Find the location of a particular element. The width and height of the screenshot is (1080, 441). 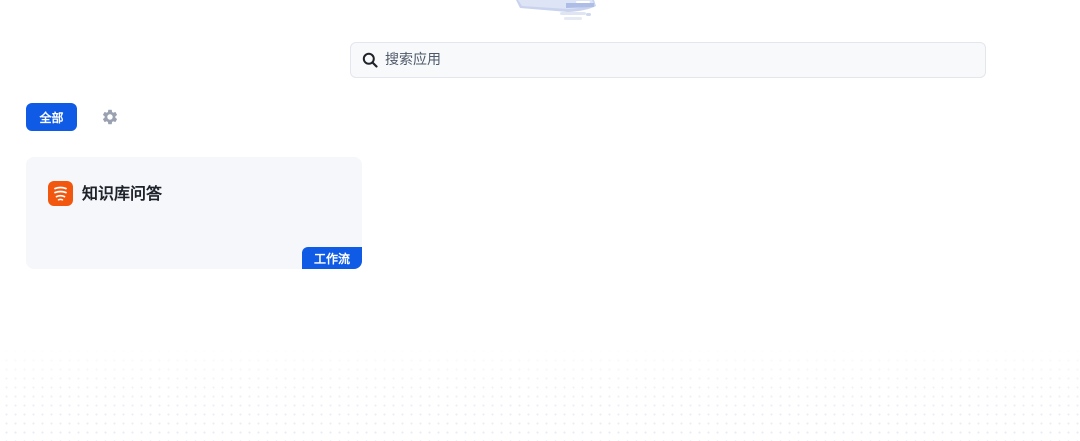

gear-icon is located at coordinates (110, 117).